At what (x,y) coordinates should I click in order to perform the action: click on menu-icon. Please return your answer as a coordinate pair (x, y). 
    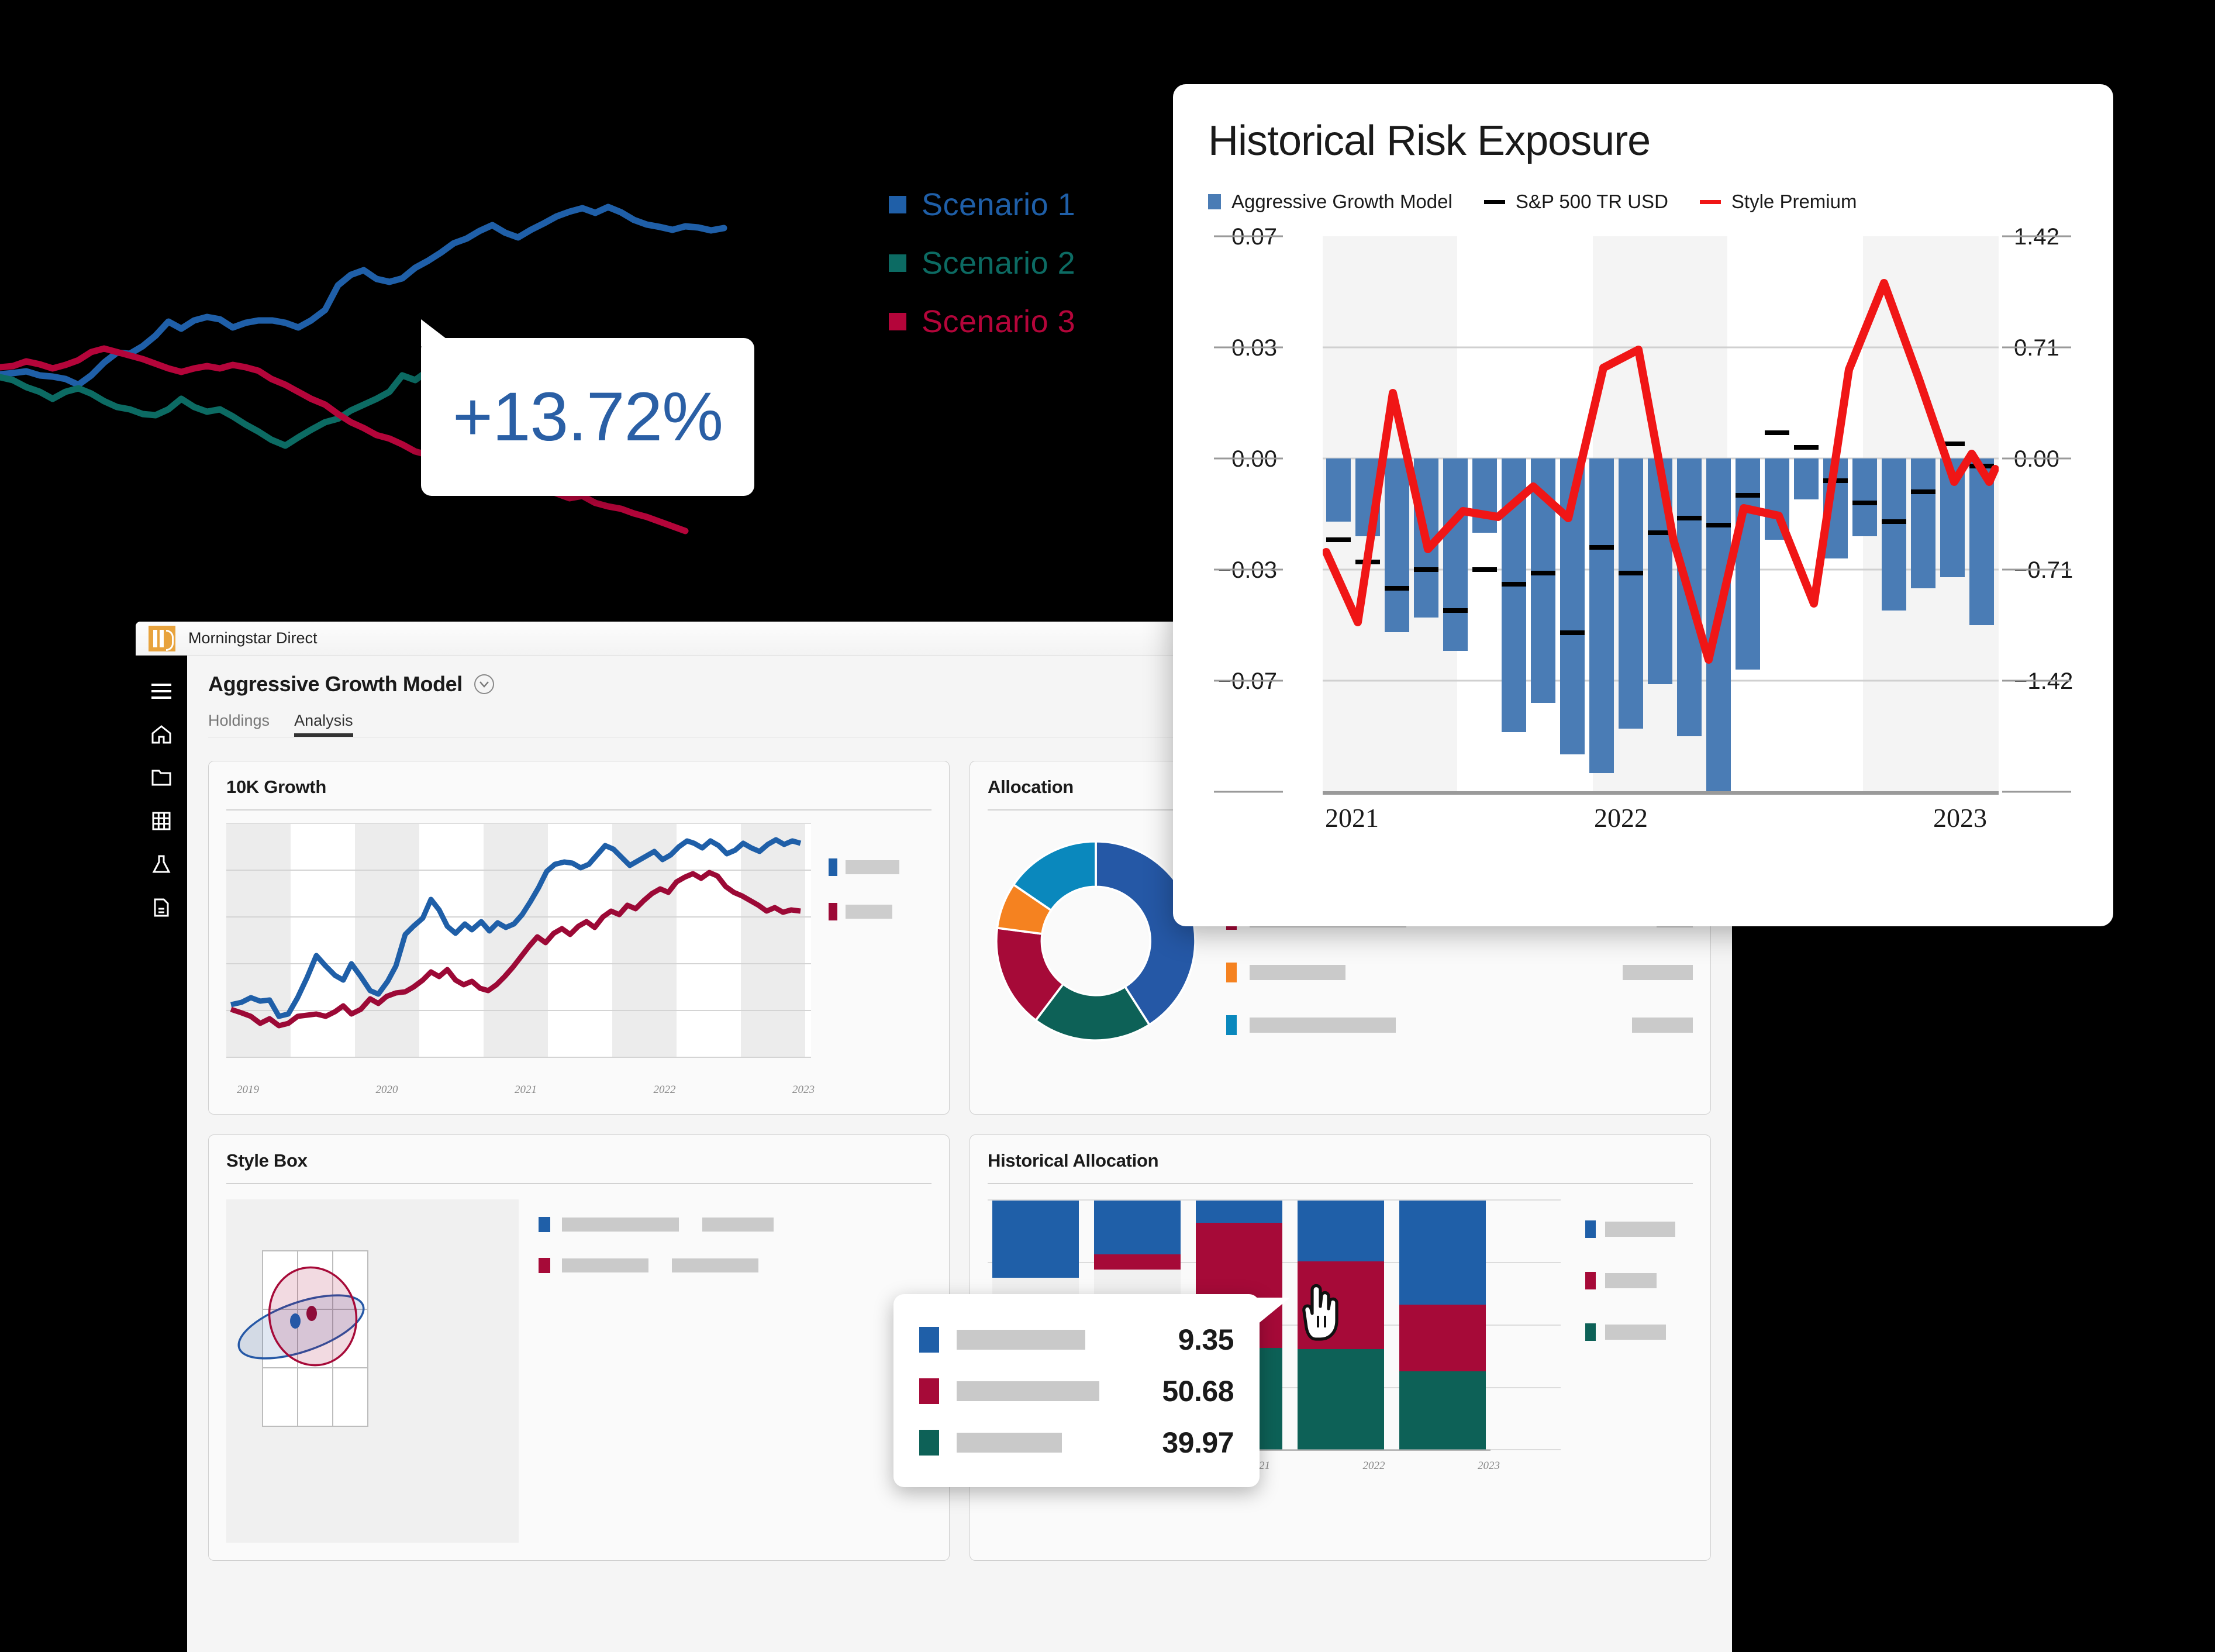
    Looking at the image, I should click on (161, 691).